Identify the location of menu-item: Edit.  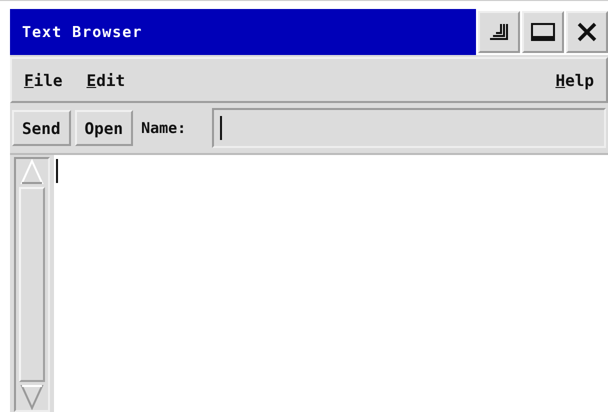
(106, 80).